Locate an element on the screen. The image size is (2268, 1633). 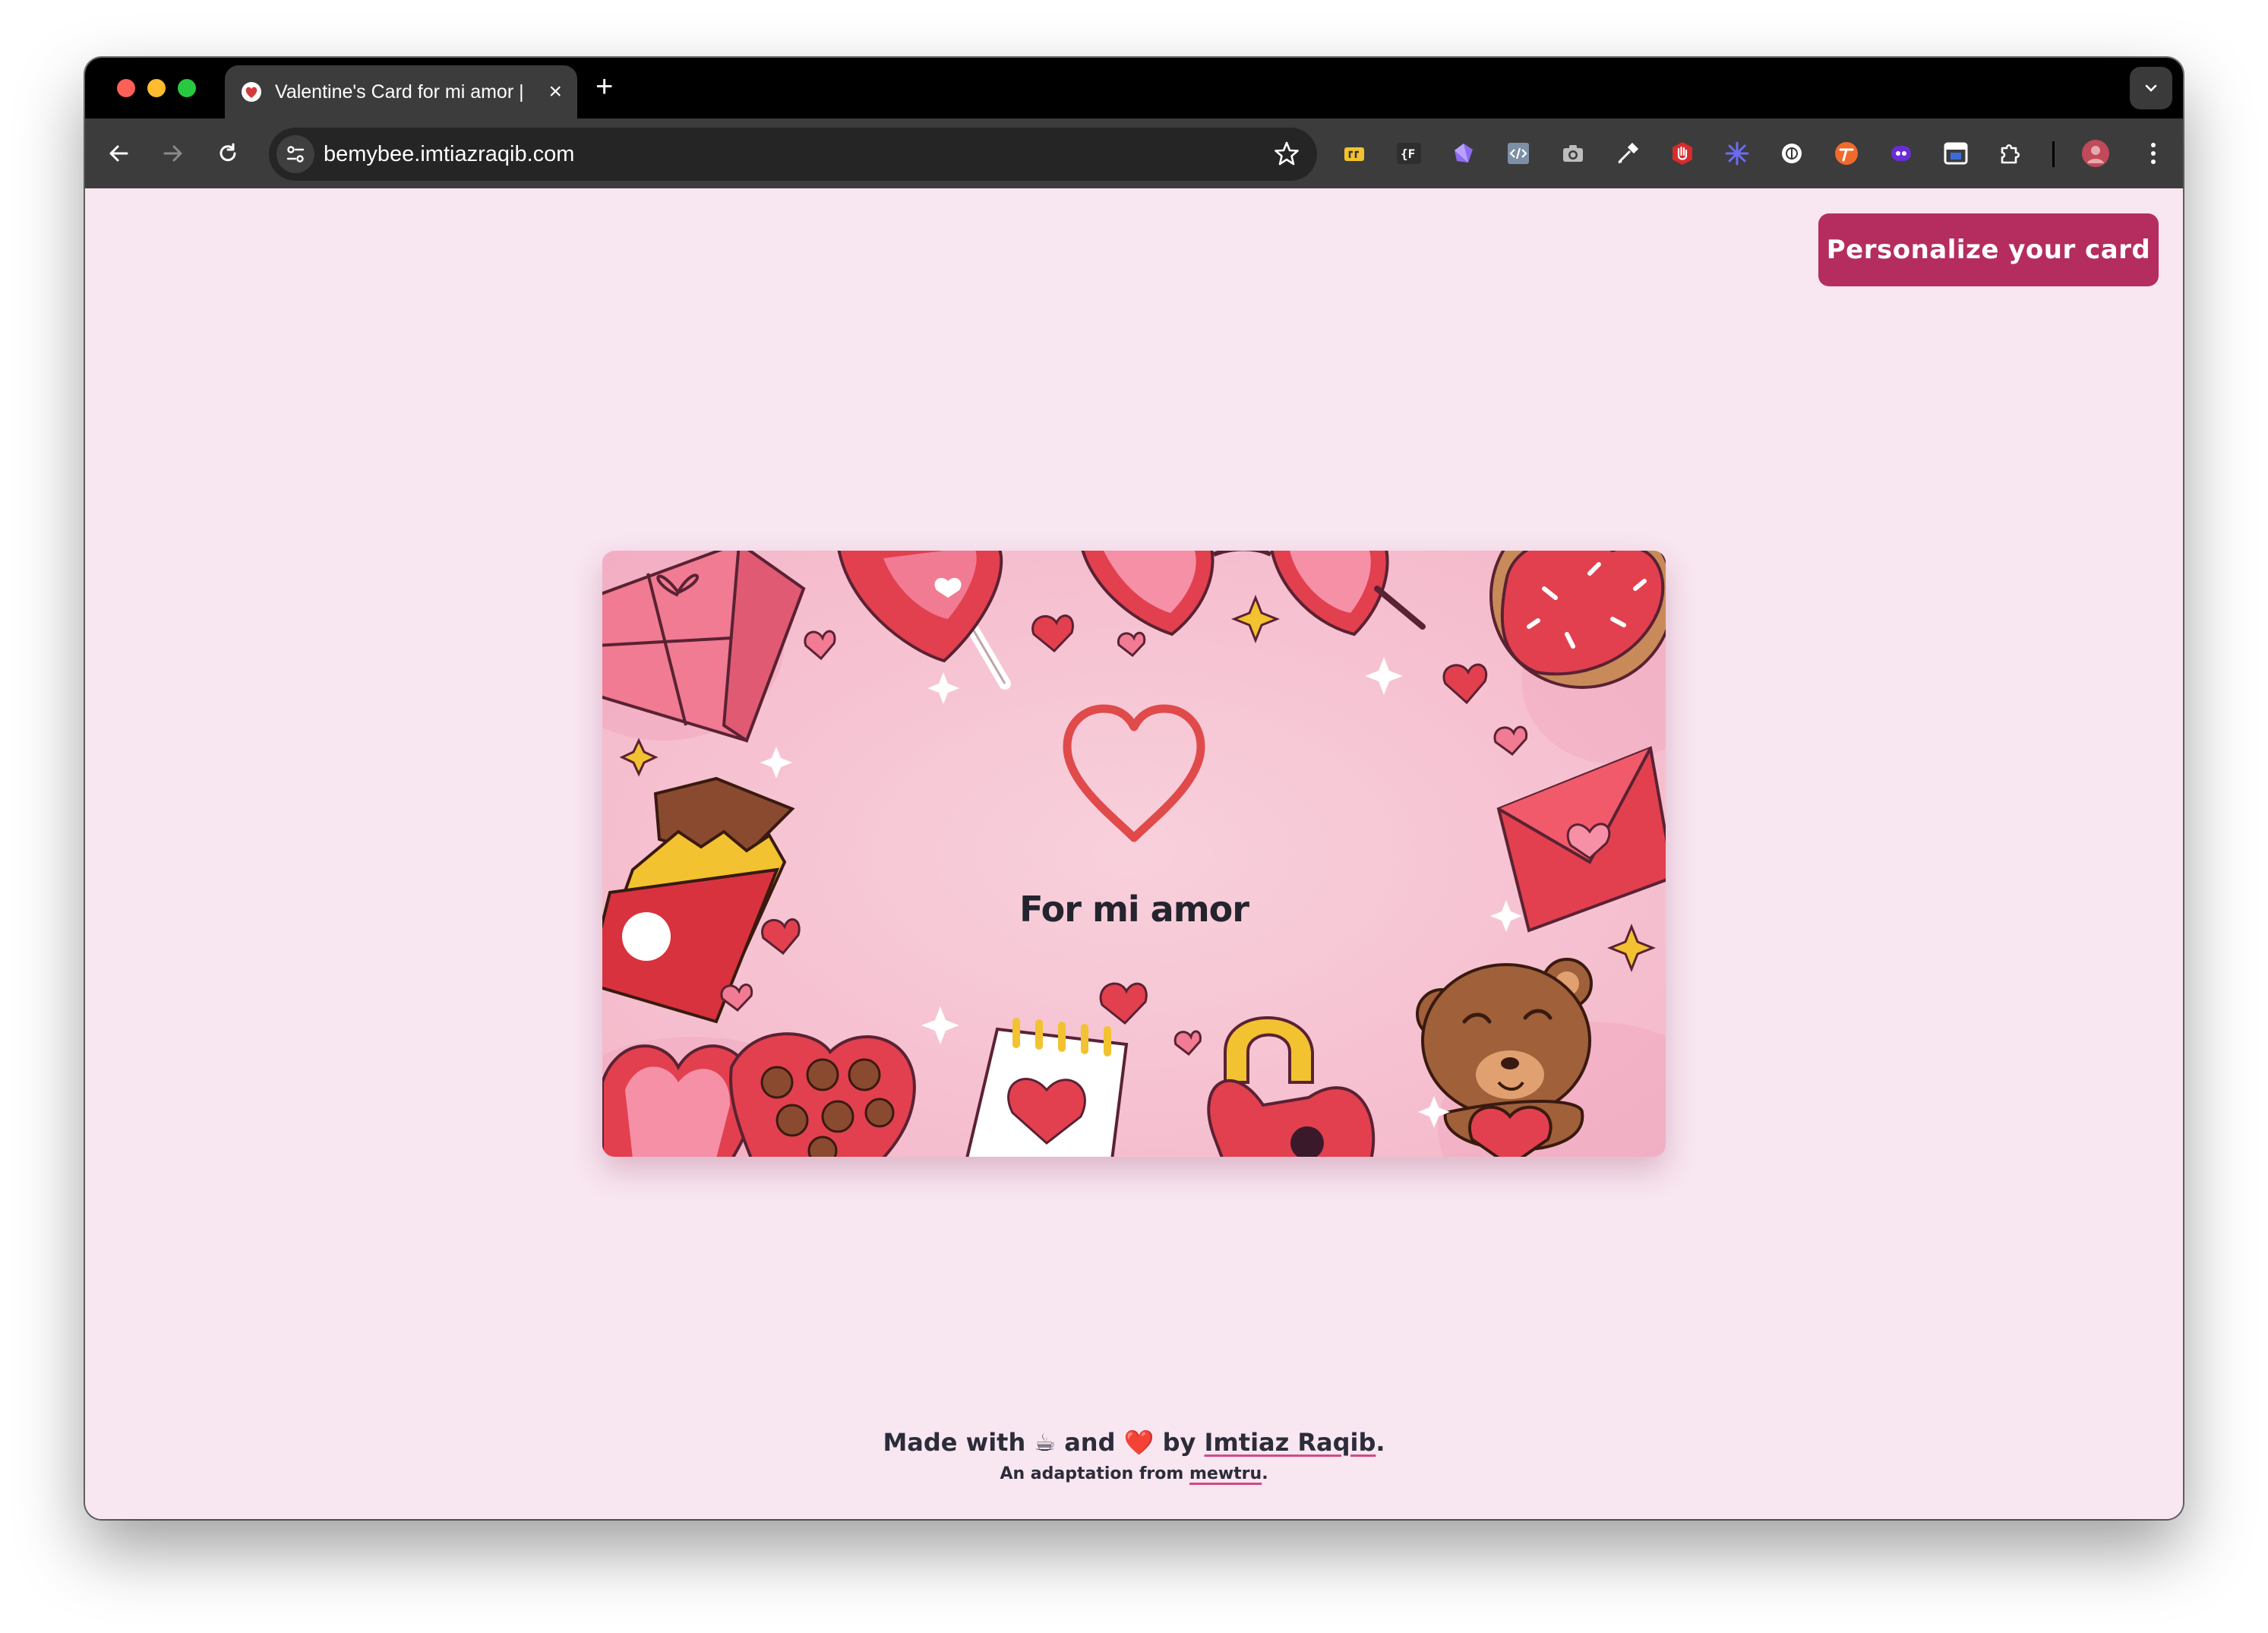
tab-active: Valentine's Card for mi amor | × is located at coordinates (401, 91).